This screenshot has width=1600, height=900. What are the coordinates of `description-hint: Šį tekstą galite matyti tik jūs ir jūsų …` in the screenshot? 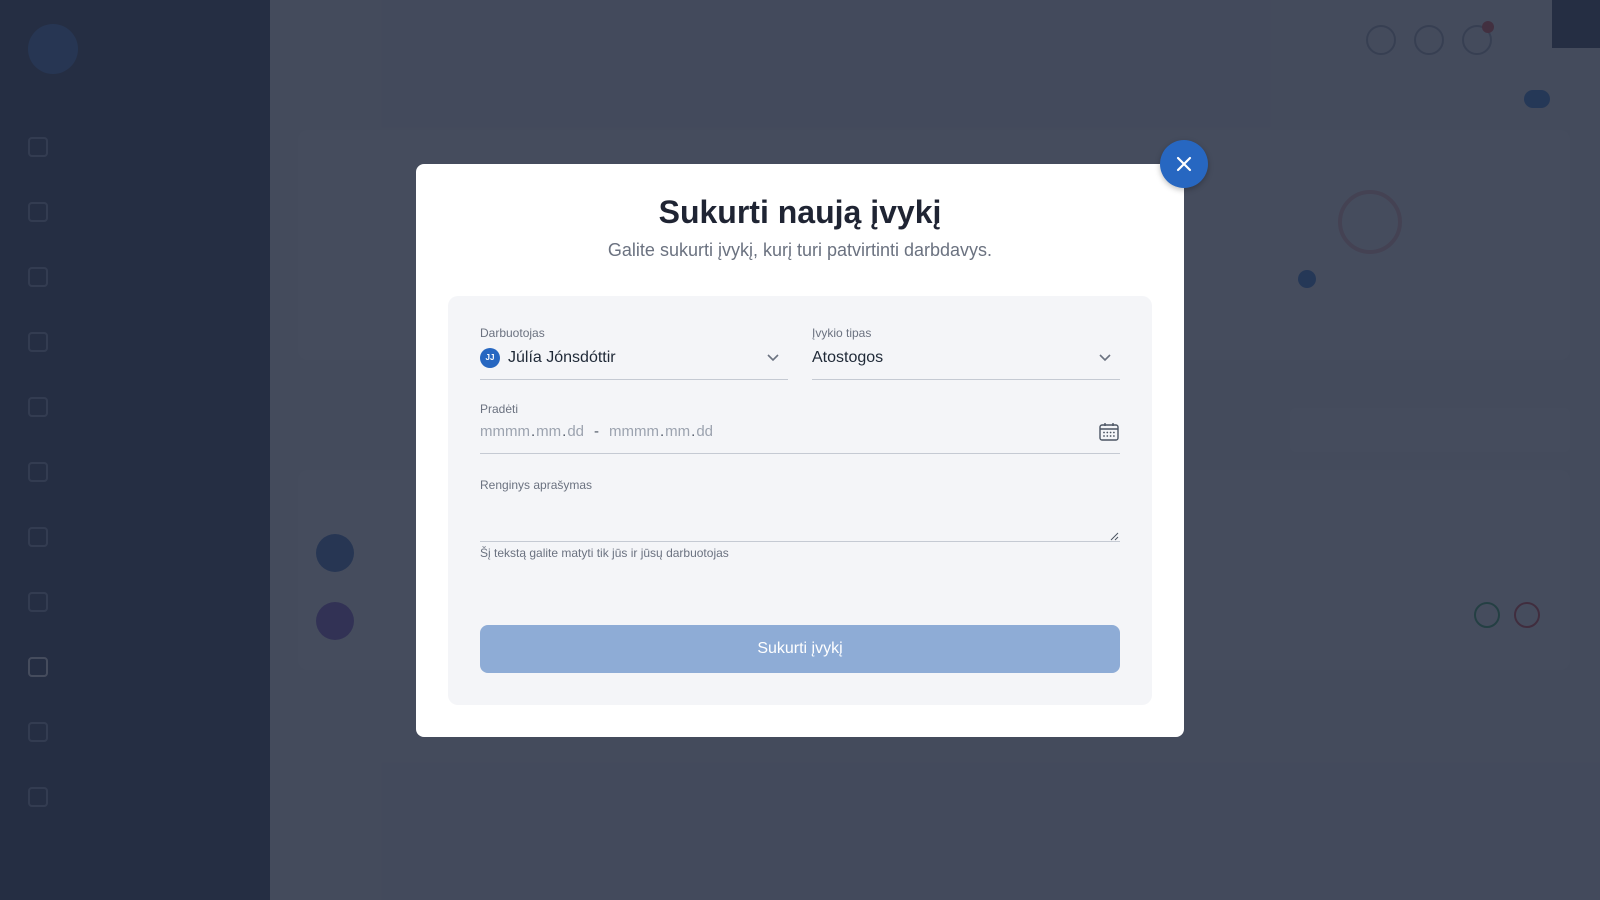 It's located at (604, 553).